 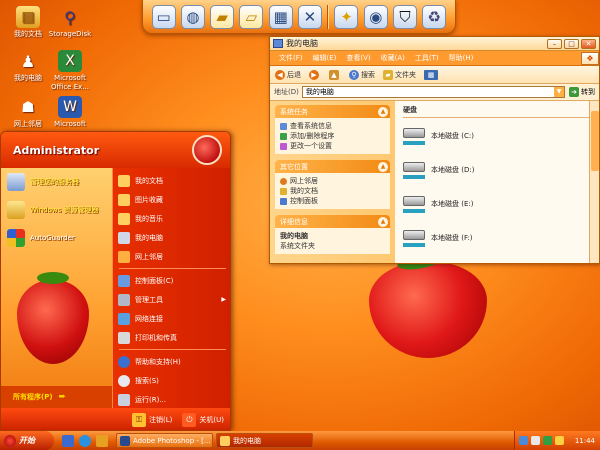 I want to click on magic-wand-icon: ✦, so click(x=346, y=16).